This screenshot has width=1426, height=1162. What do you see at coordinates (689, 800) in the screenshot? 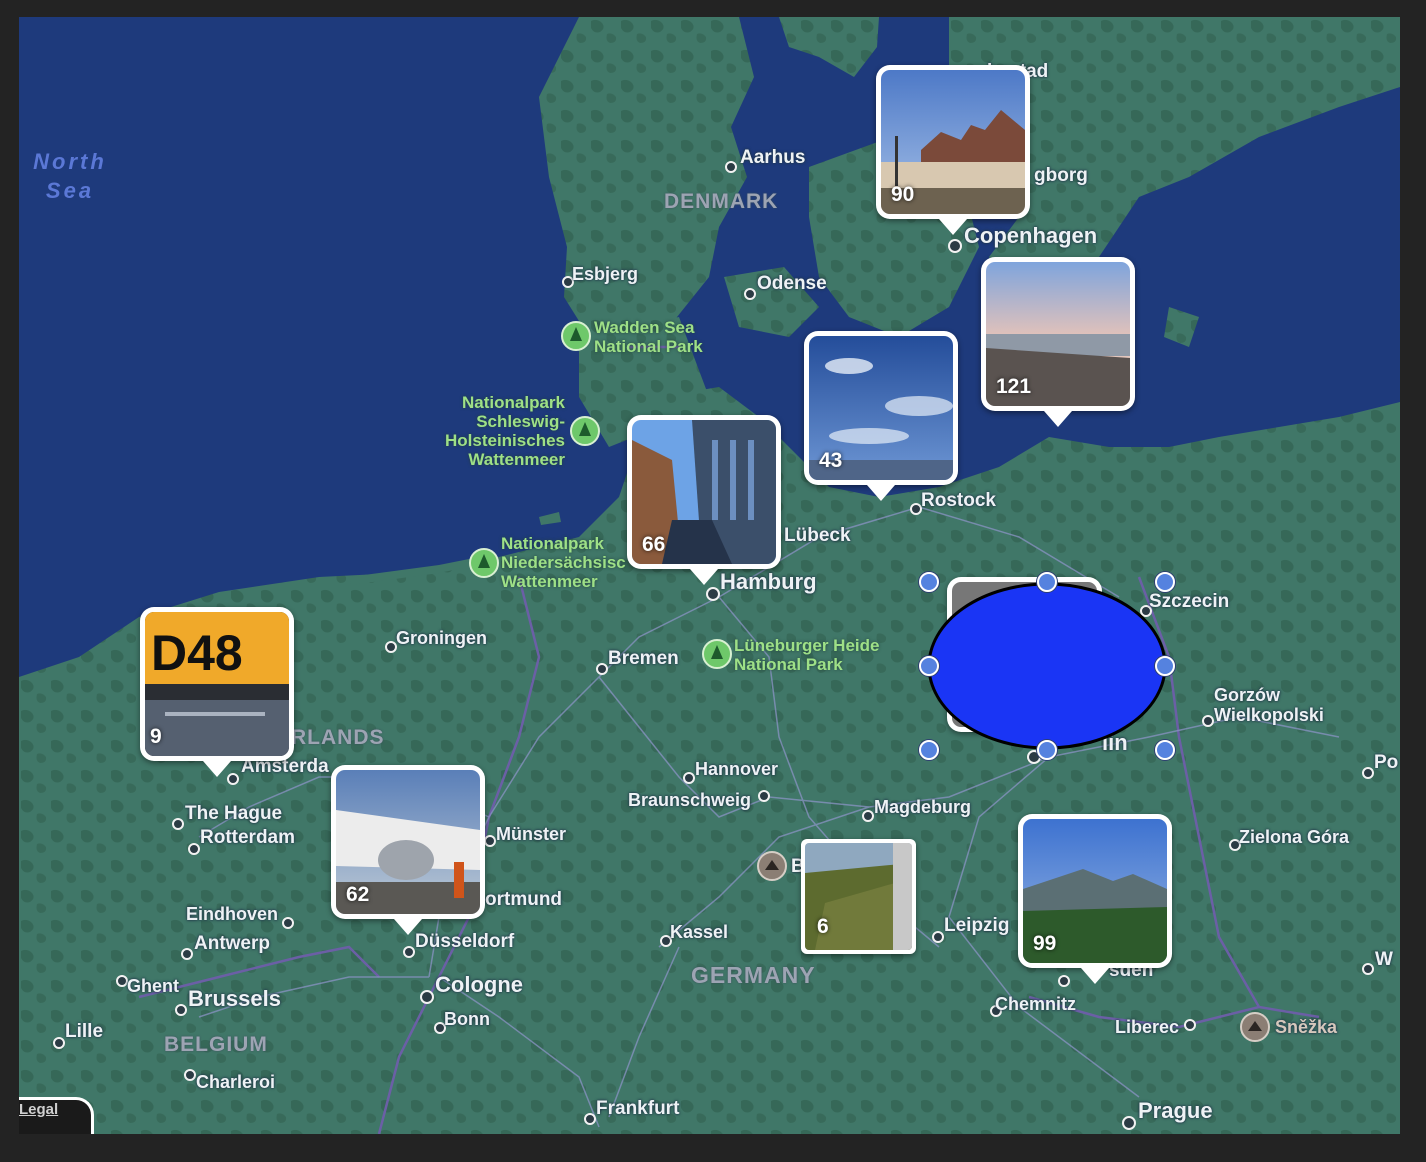
I see `city-braunschweig: Braunschweig` at bounding box center [689, 800].